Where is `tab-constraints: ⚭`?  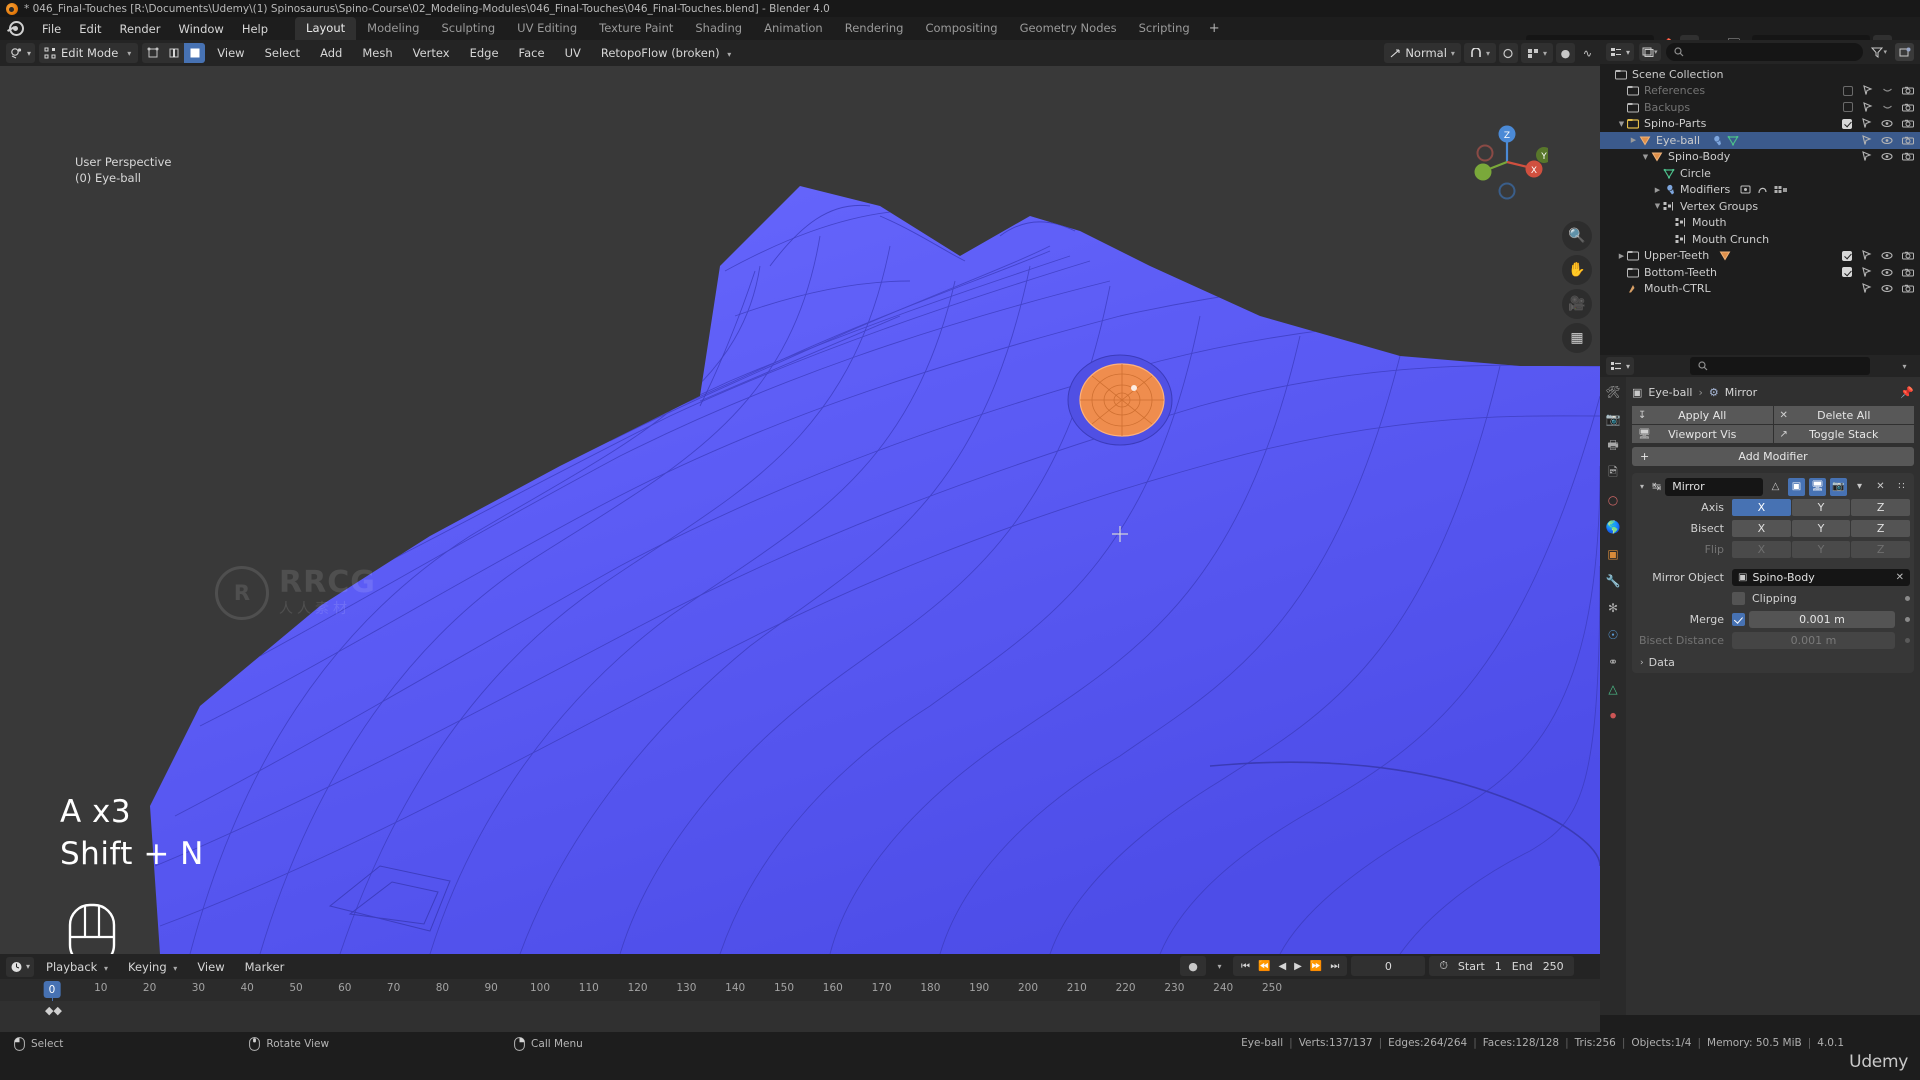
tab-constraints: ⚭ is located at coordinates (1613, 662).